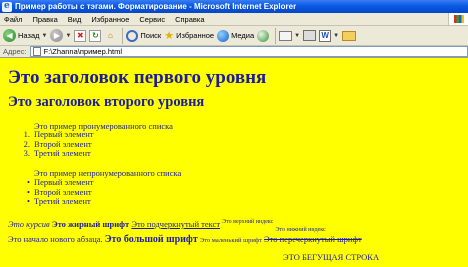  I want to click on media-button: Медиа, so click(235, 36).